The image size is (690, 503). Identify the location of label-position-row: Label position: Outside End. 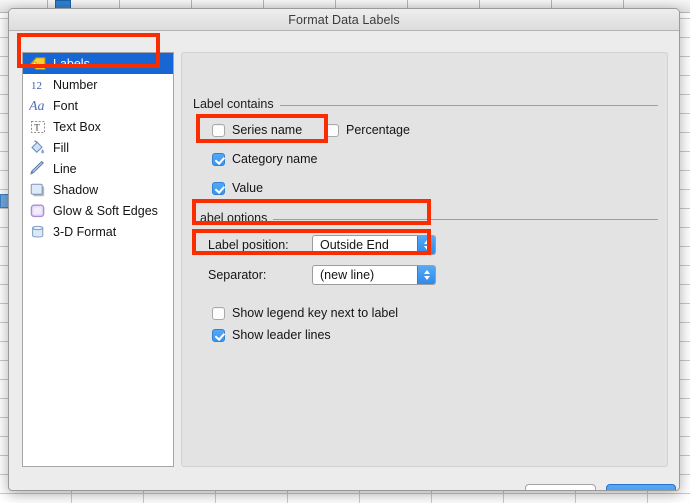
(322, 245).